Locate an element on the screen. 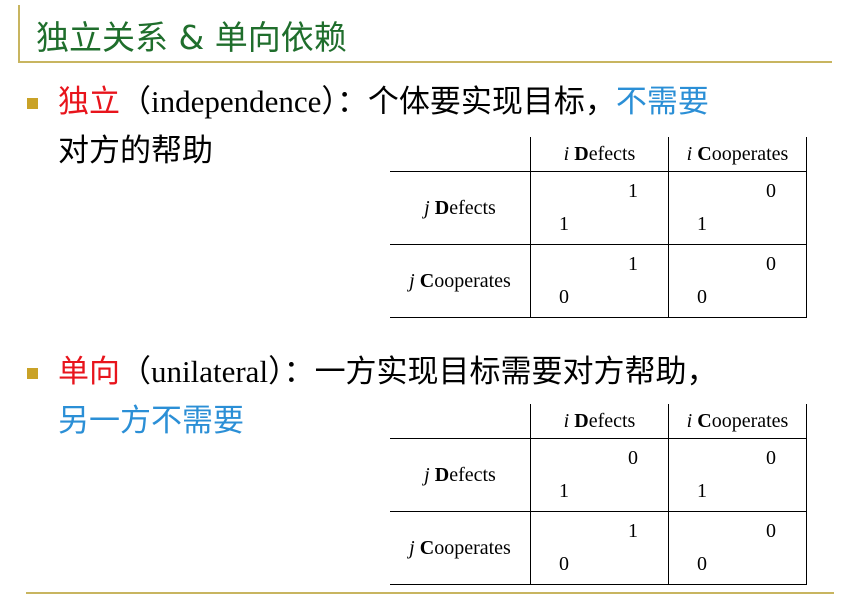 The height and width of the screenshot is (604, 850). section2-english: unilateral is located at coordinates (210, 371).